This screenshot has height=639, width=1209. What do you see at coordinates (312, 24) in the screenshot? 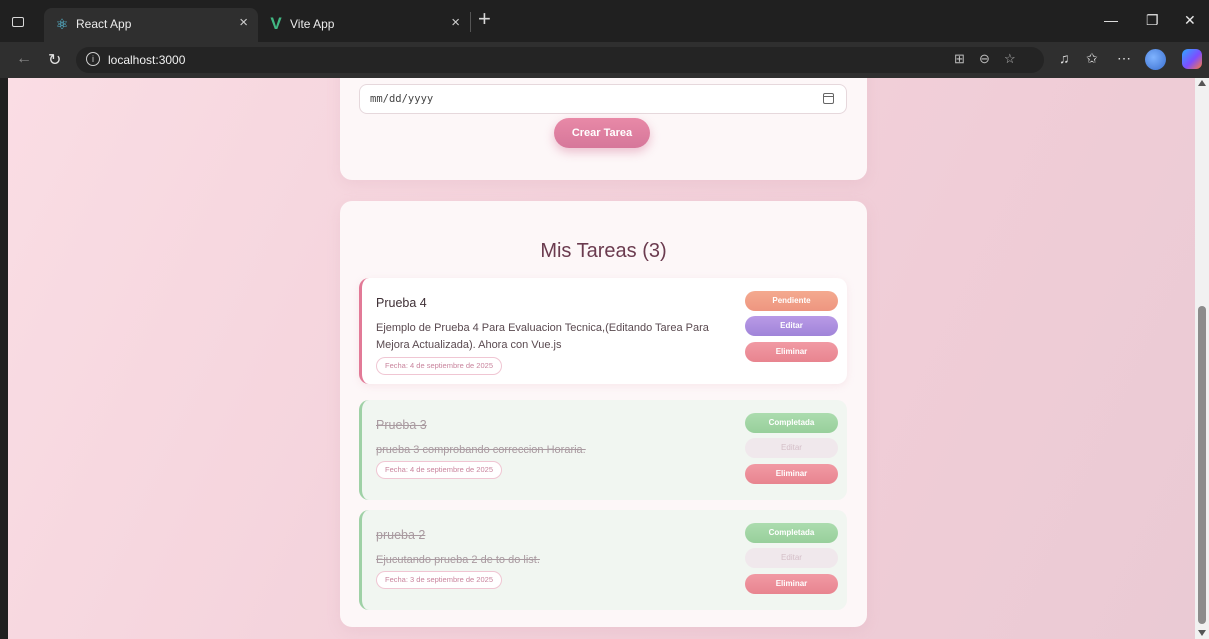
I see `tab-title: Vite App` at bounding box center [312, 24].